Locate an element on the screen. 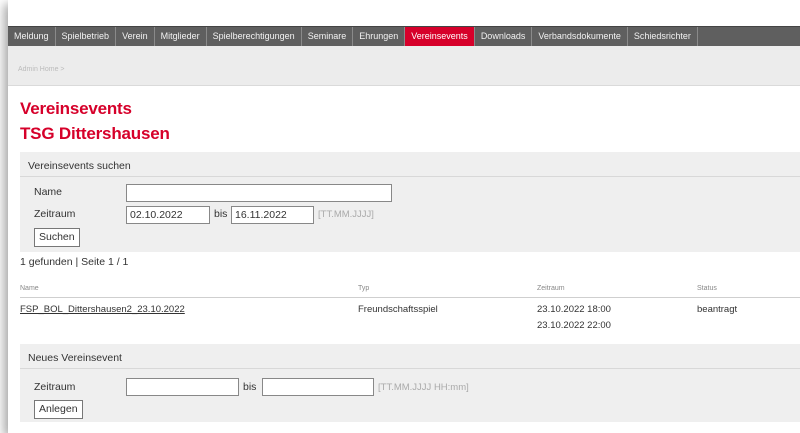  breadcrumb: Admin Home > is located at coordinates (41, 69).